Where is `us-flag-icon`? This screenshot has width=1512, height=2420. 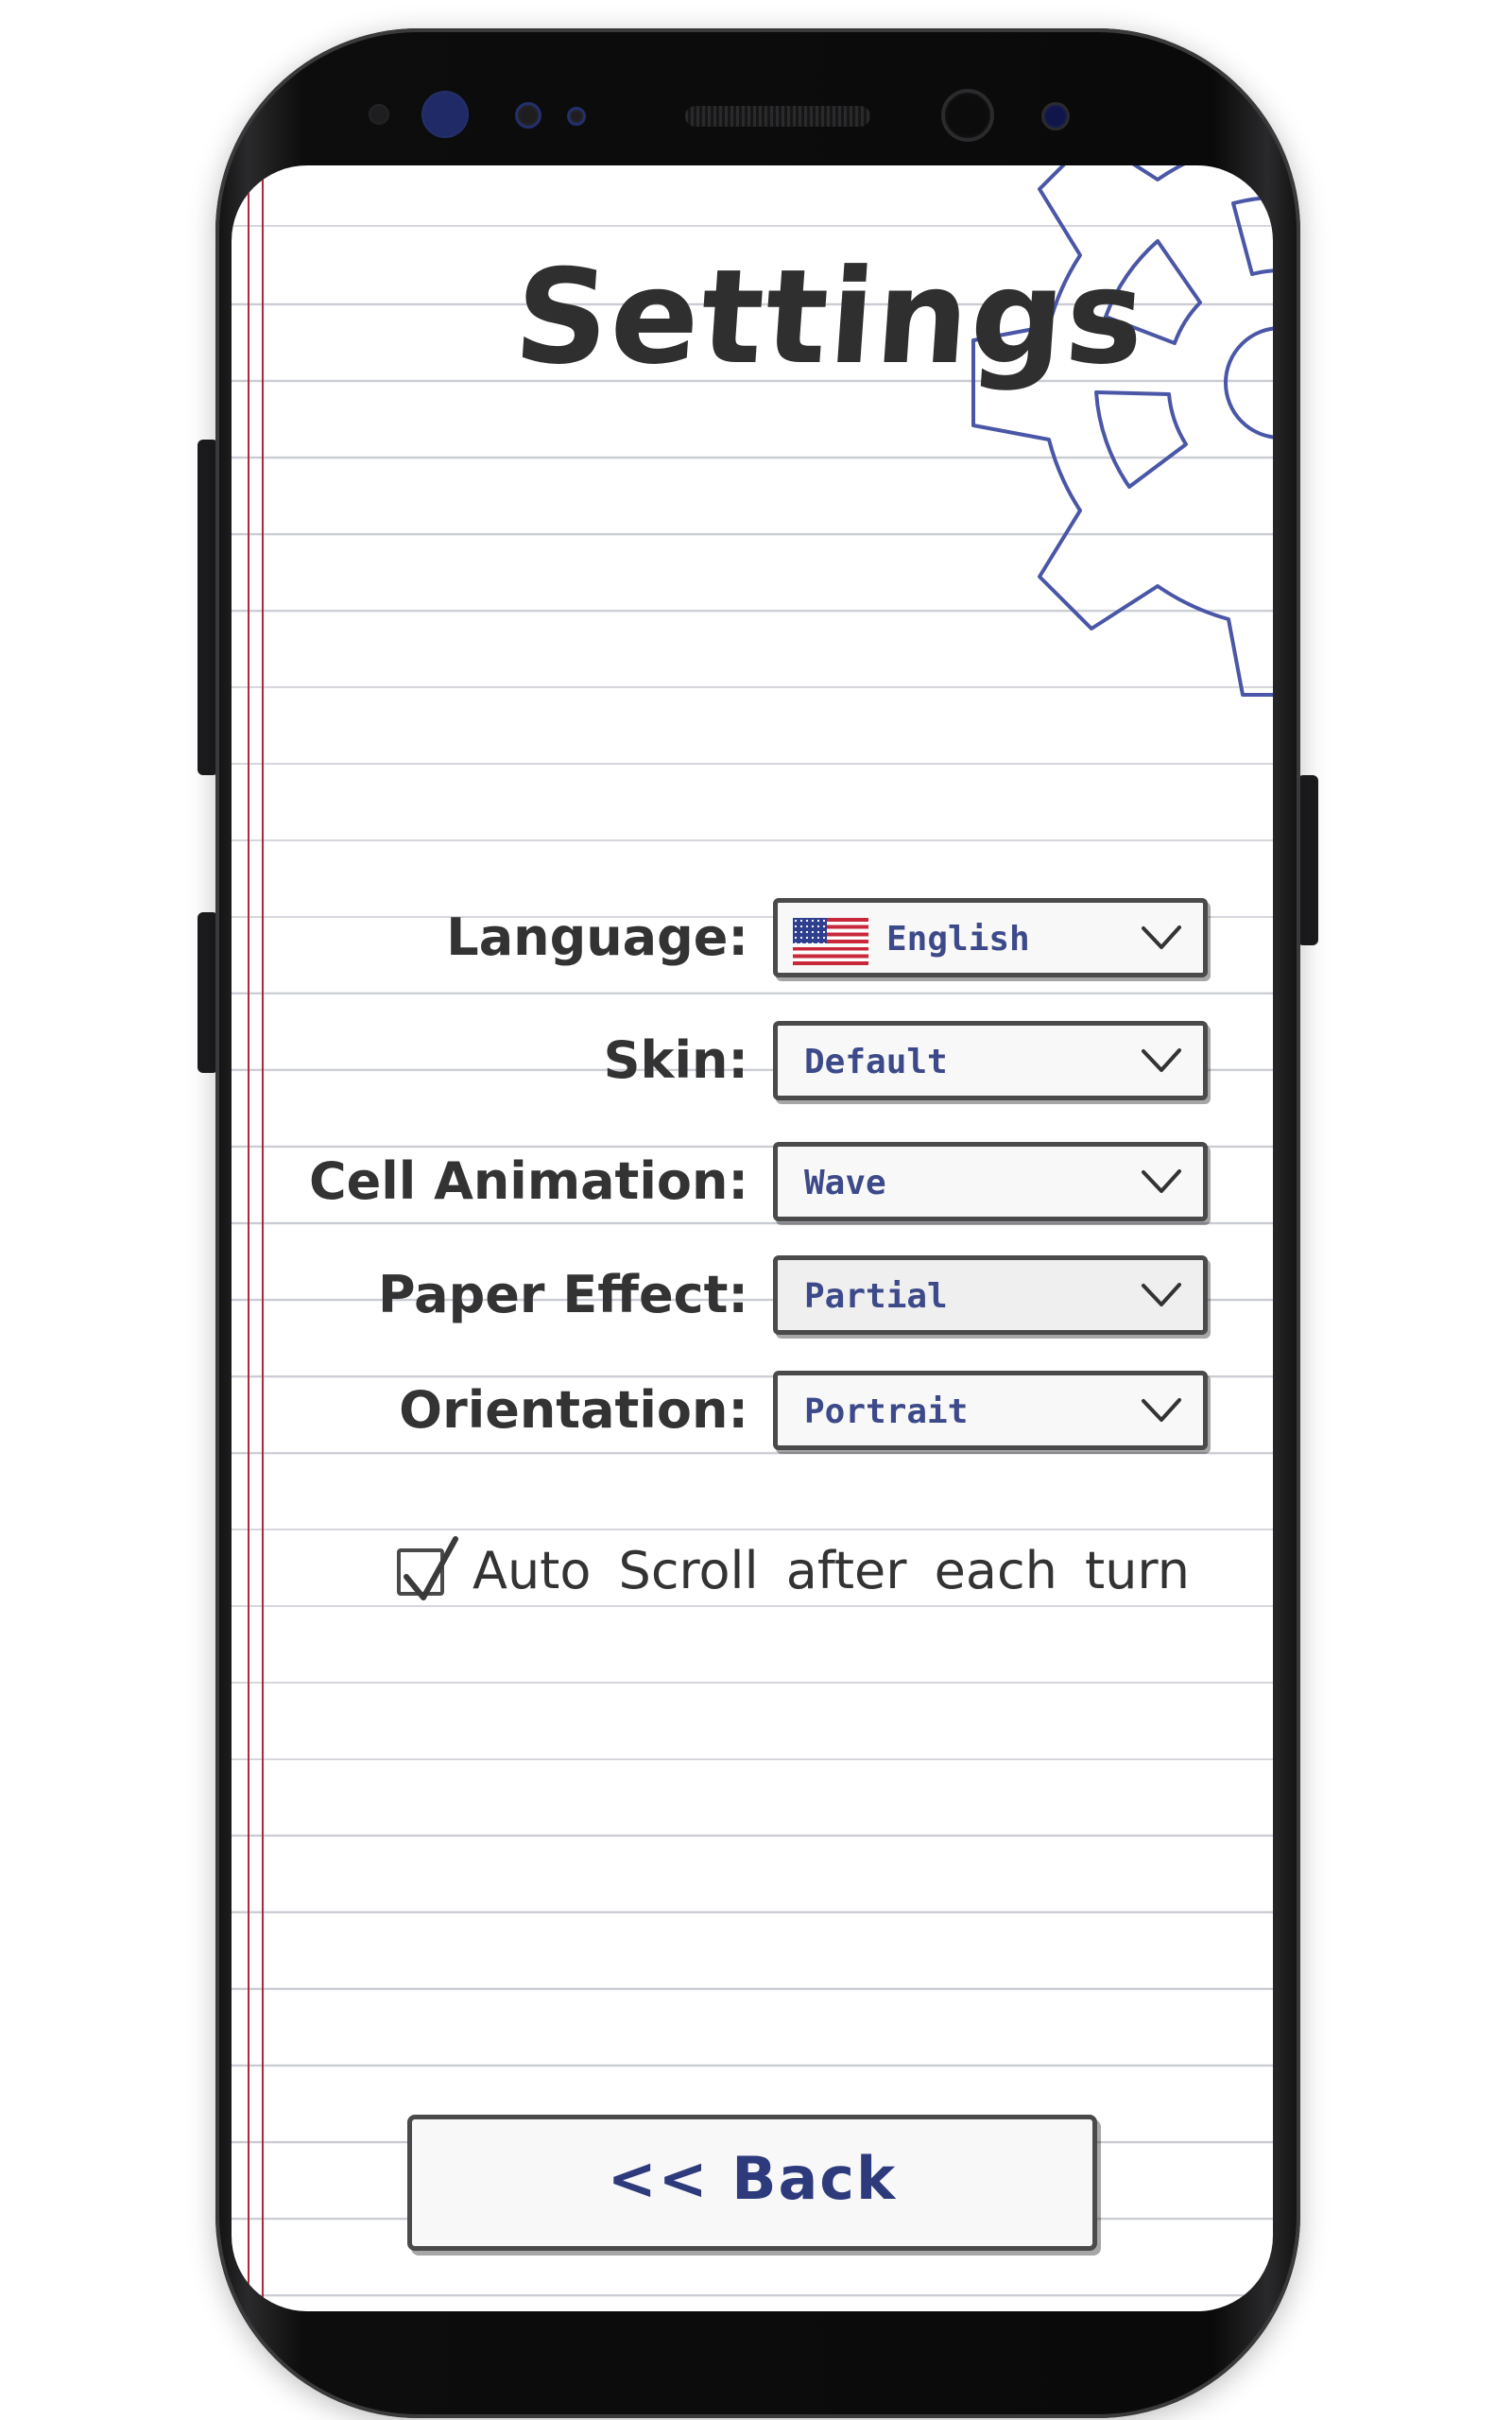
us-flag-icon is located at coordinates (830, 941).